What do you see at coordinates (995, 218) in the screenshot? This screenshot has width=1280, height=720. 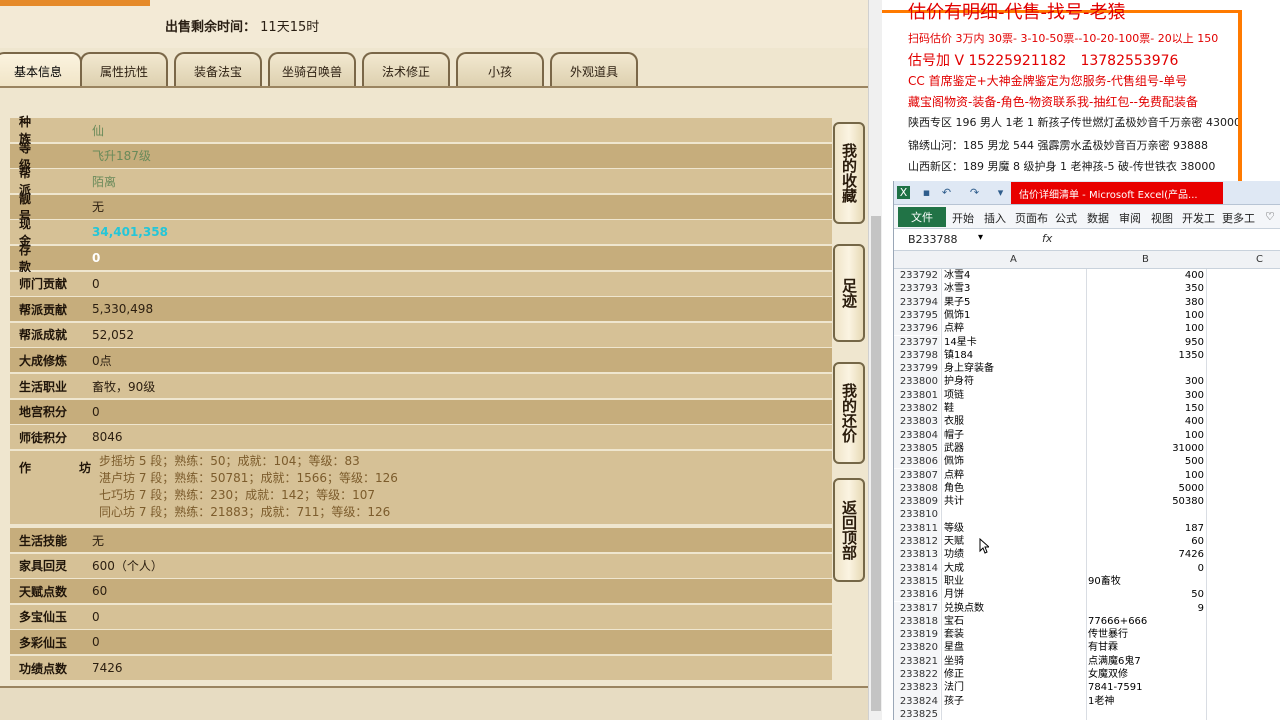 I see `menu-insert: 插入` at bounding box center [995, 218].